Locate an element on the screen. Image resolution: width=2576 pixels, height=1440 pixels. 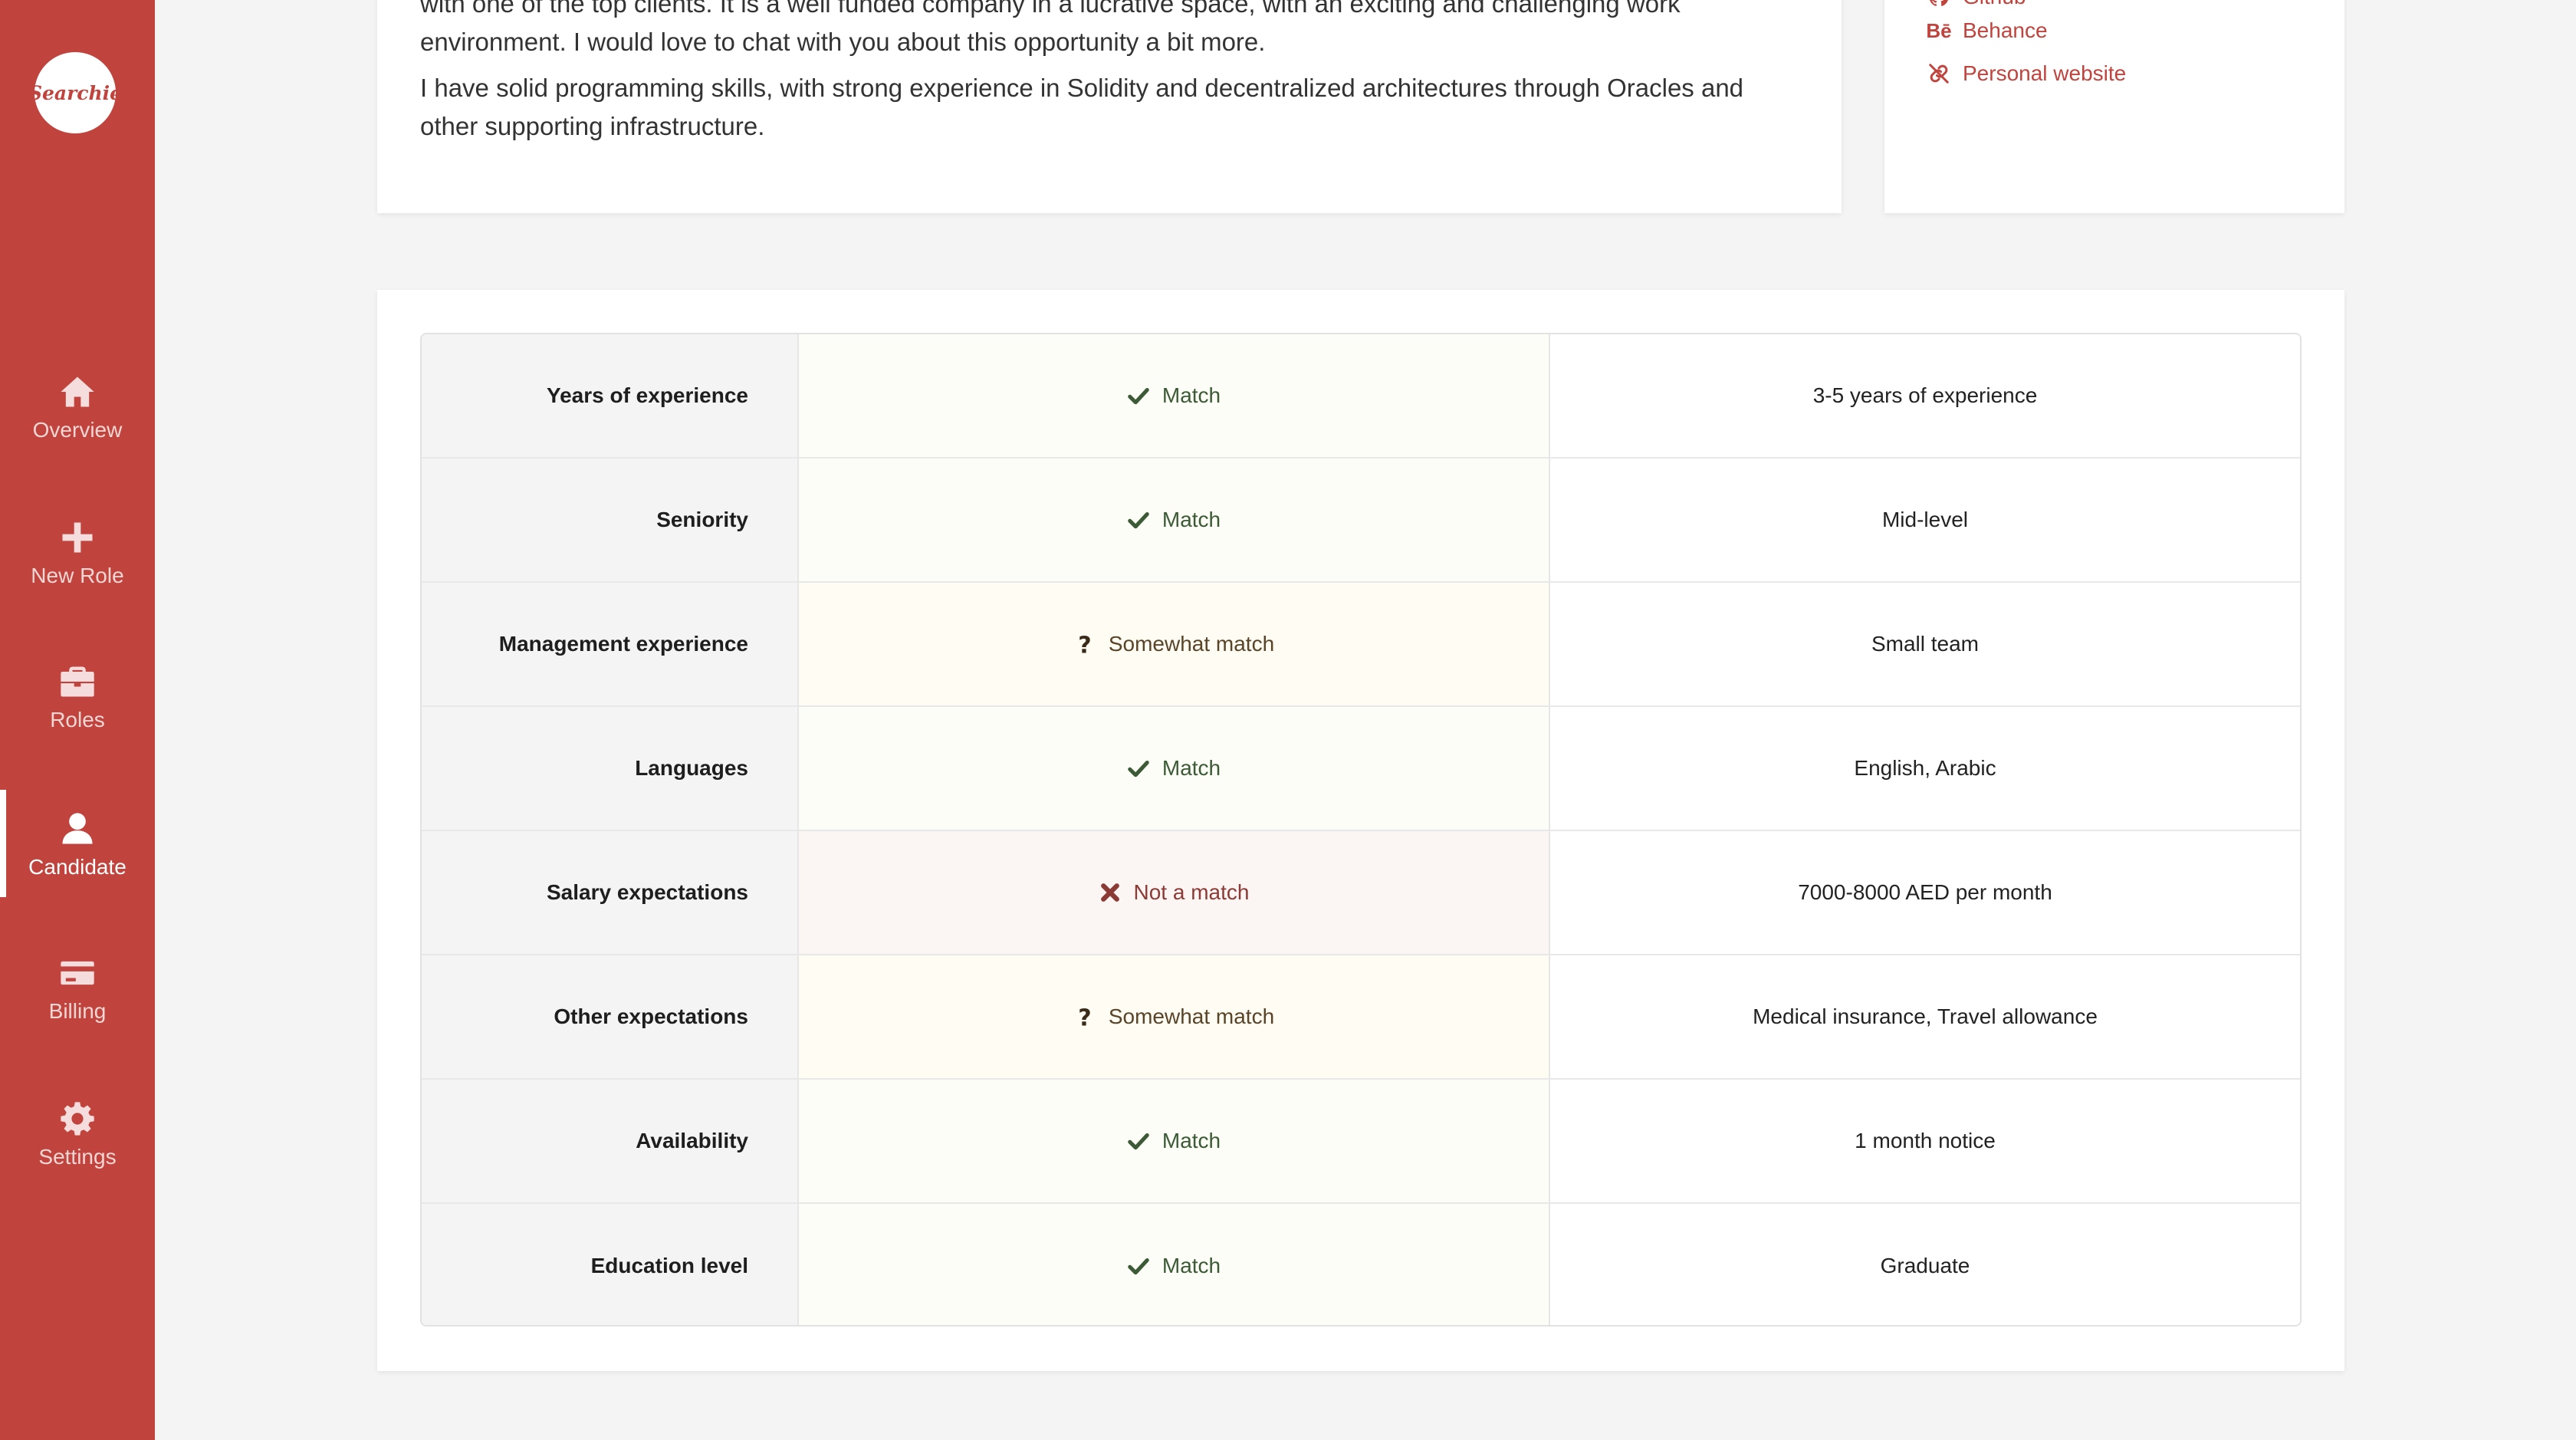
plus-icon is located at coordinates (77, 537).